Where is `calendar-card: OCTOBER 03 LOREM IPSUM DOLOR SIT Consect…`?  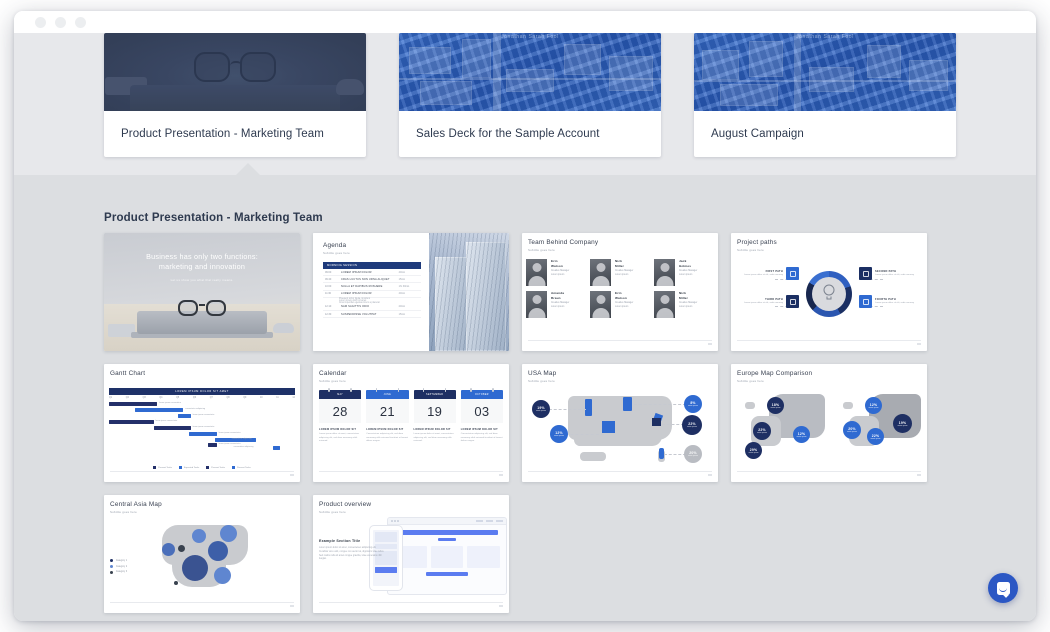
calendar-card: OCTOBER 03 LOREM IPSUM DOLOR SIT Consect… is located at coordinates (481, 416).